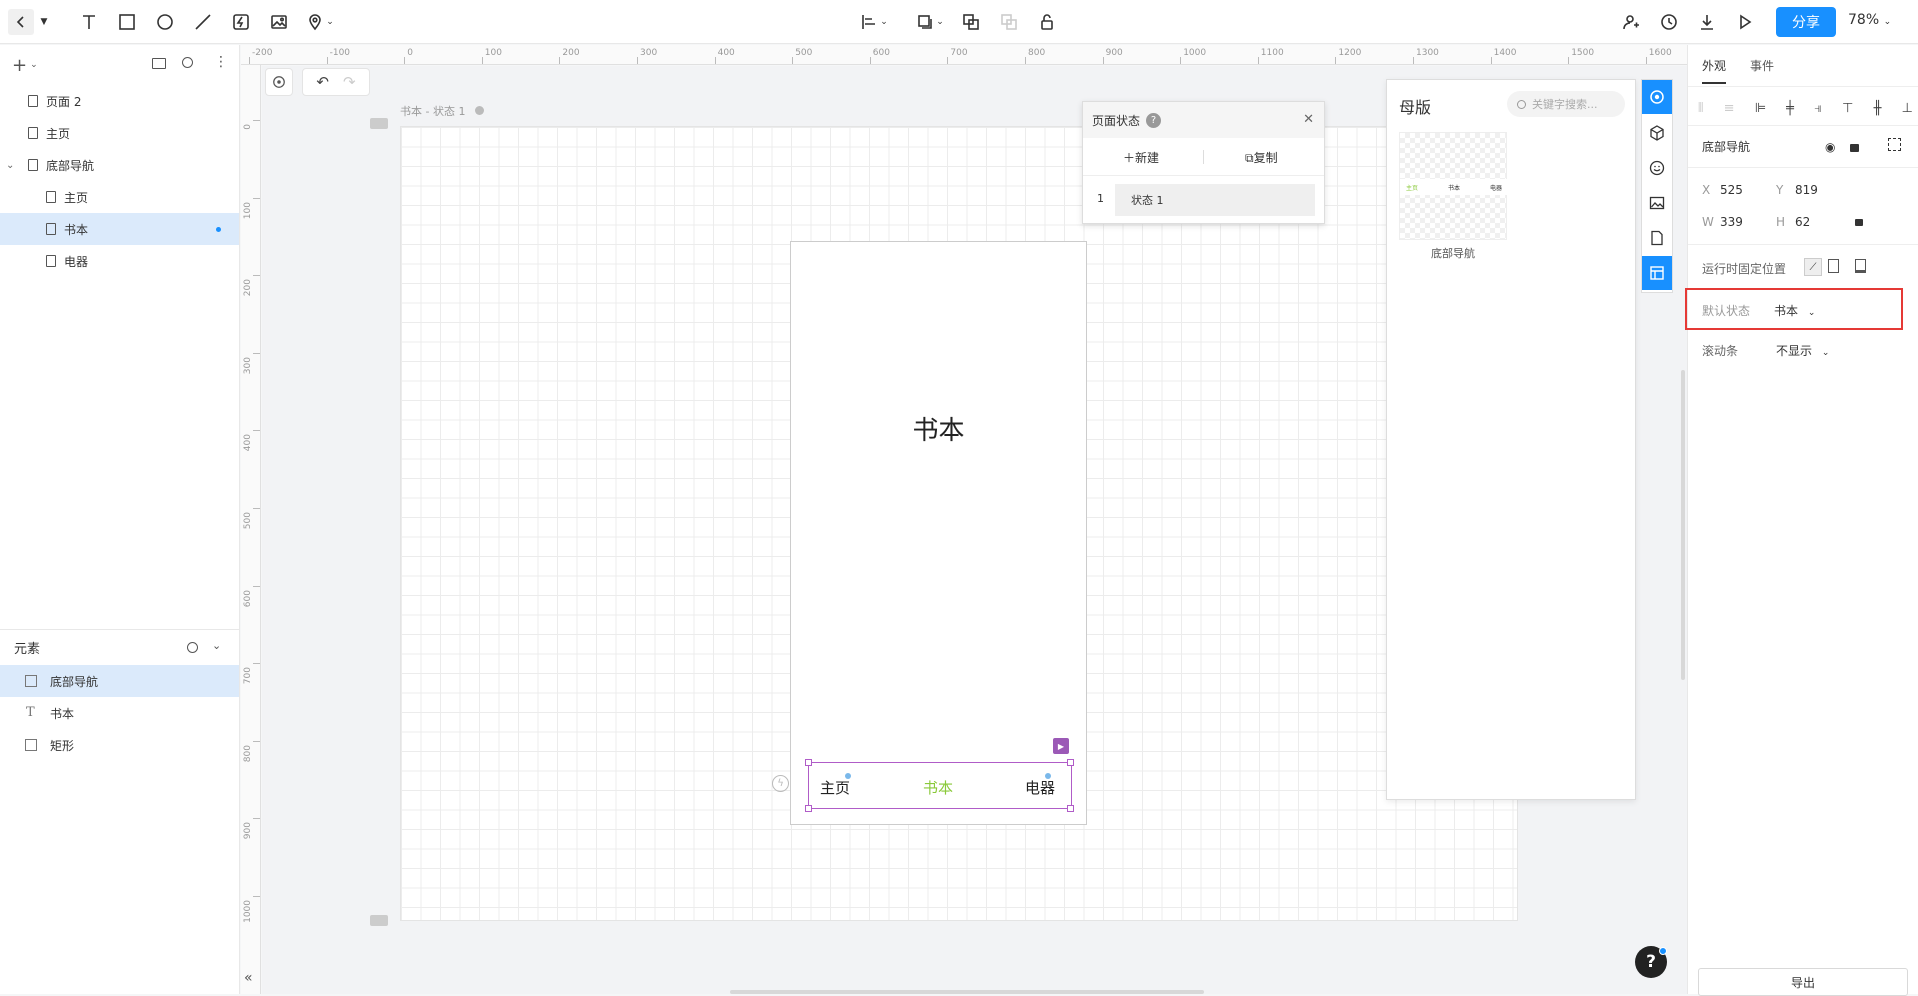  What do you see at coordinates (44, 22) in the screenshot?
I see `back-dropdown-button: ▼` at bounding box center [44, 22].